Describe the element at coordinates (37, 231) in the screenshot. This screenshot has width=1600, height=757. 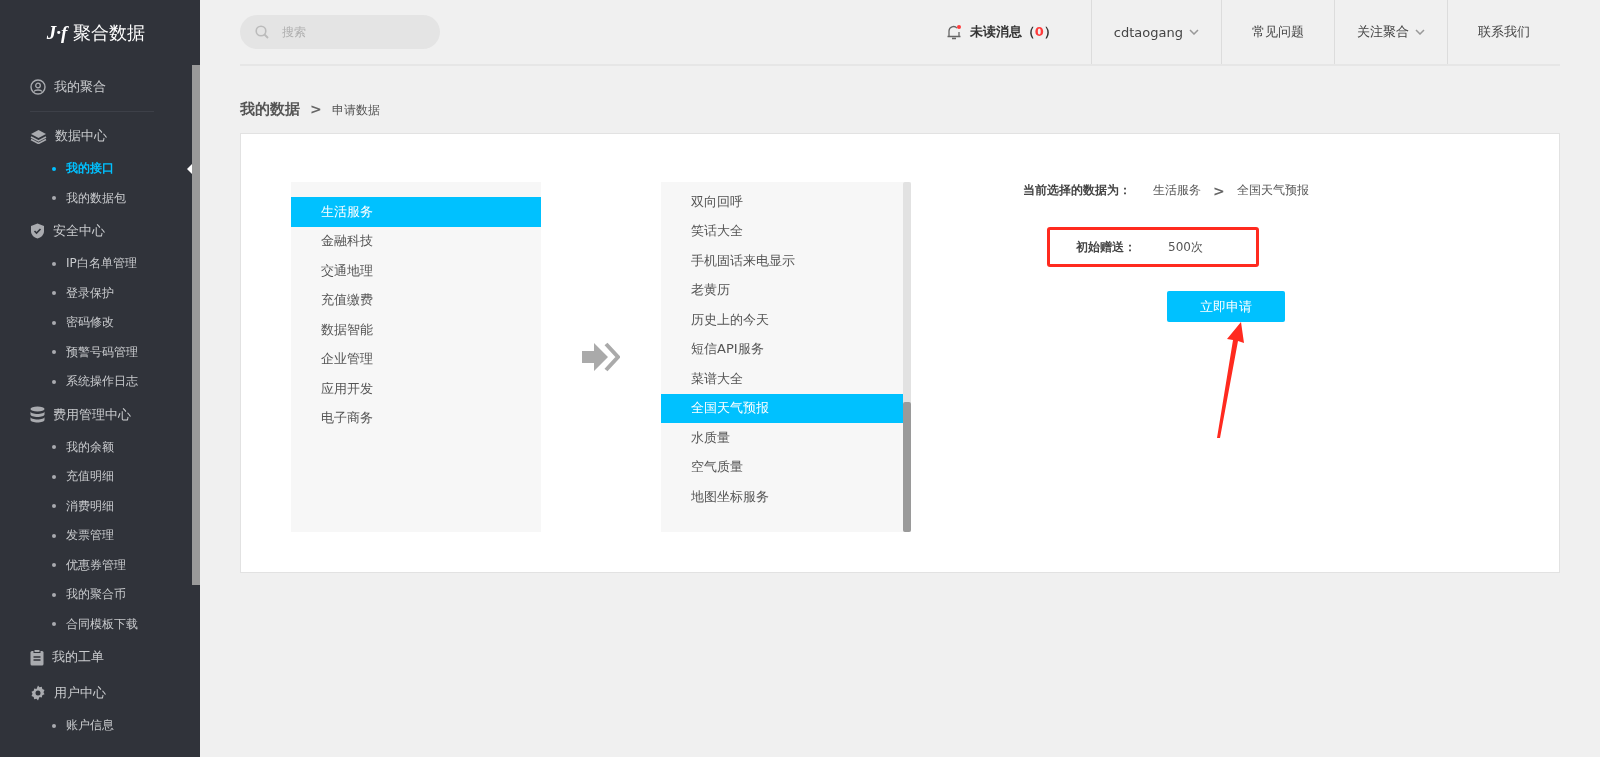
I see `shield-check-icon` at that location.